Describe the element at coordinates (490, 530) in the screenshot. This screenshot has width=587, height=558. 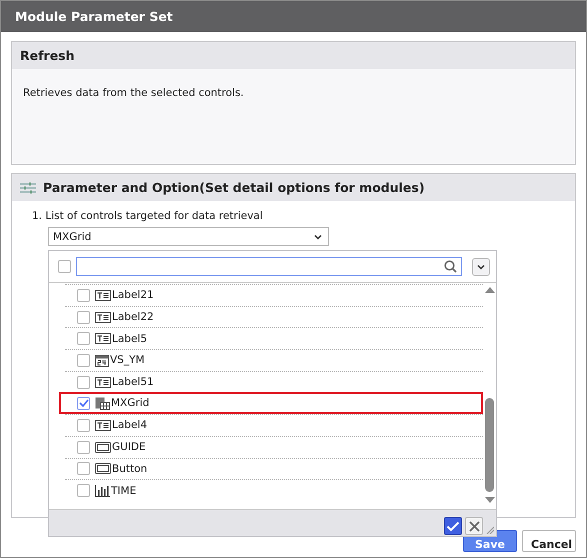
I see `resize-grip-icon` at that location.